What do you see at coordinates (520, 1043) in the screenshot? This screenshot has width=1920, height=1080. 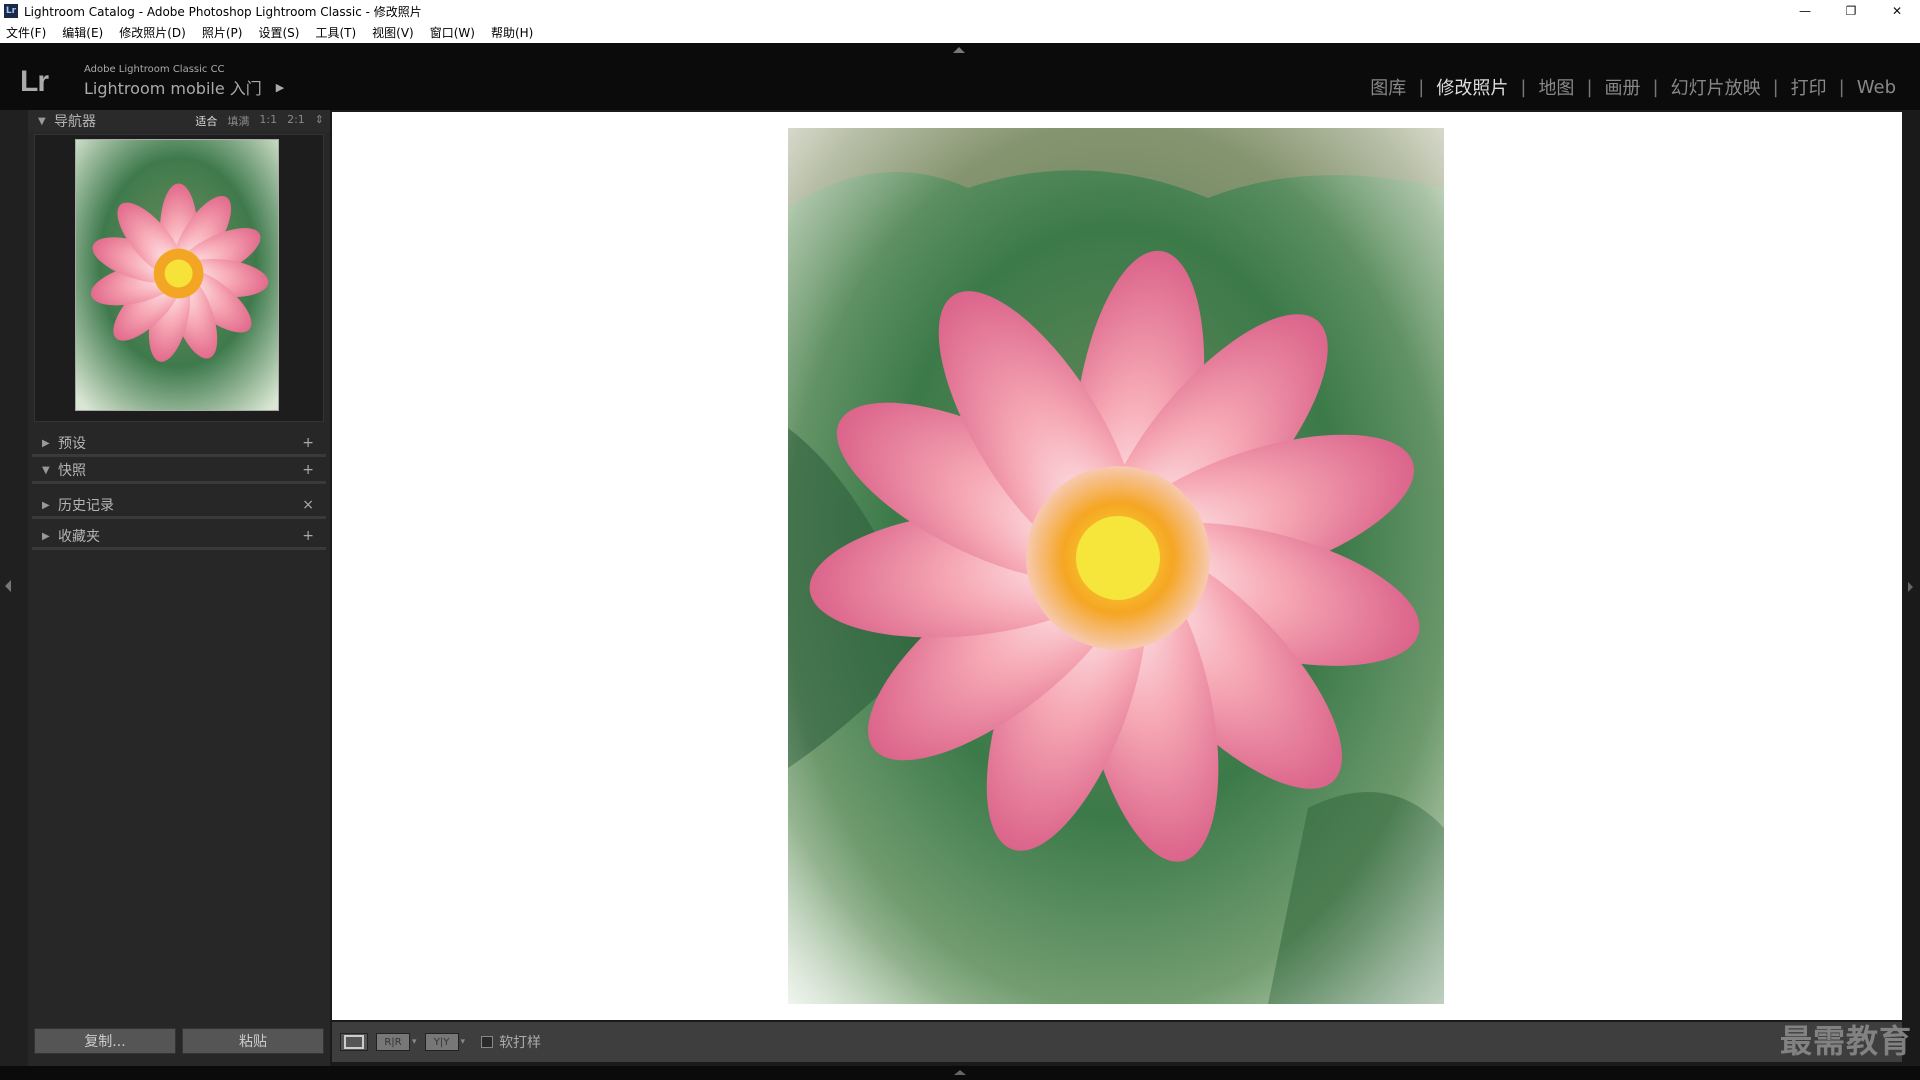 I see `soft-proof-label: 软打样` at bounding box center [520, 1043].